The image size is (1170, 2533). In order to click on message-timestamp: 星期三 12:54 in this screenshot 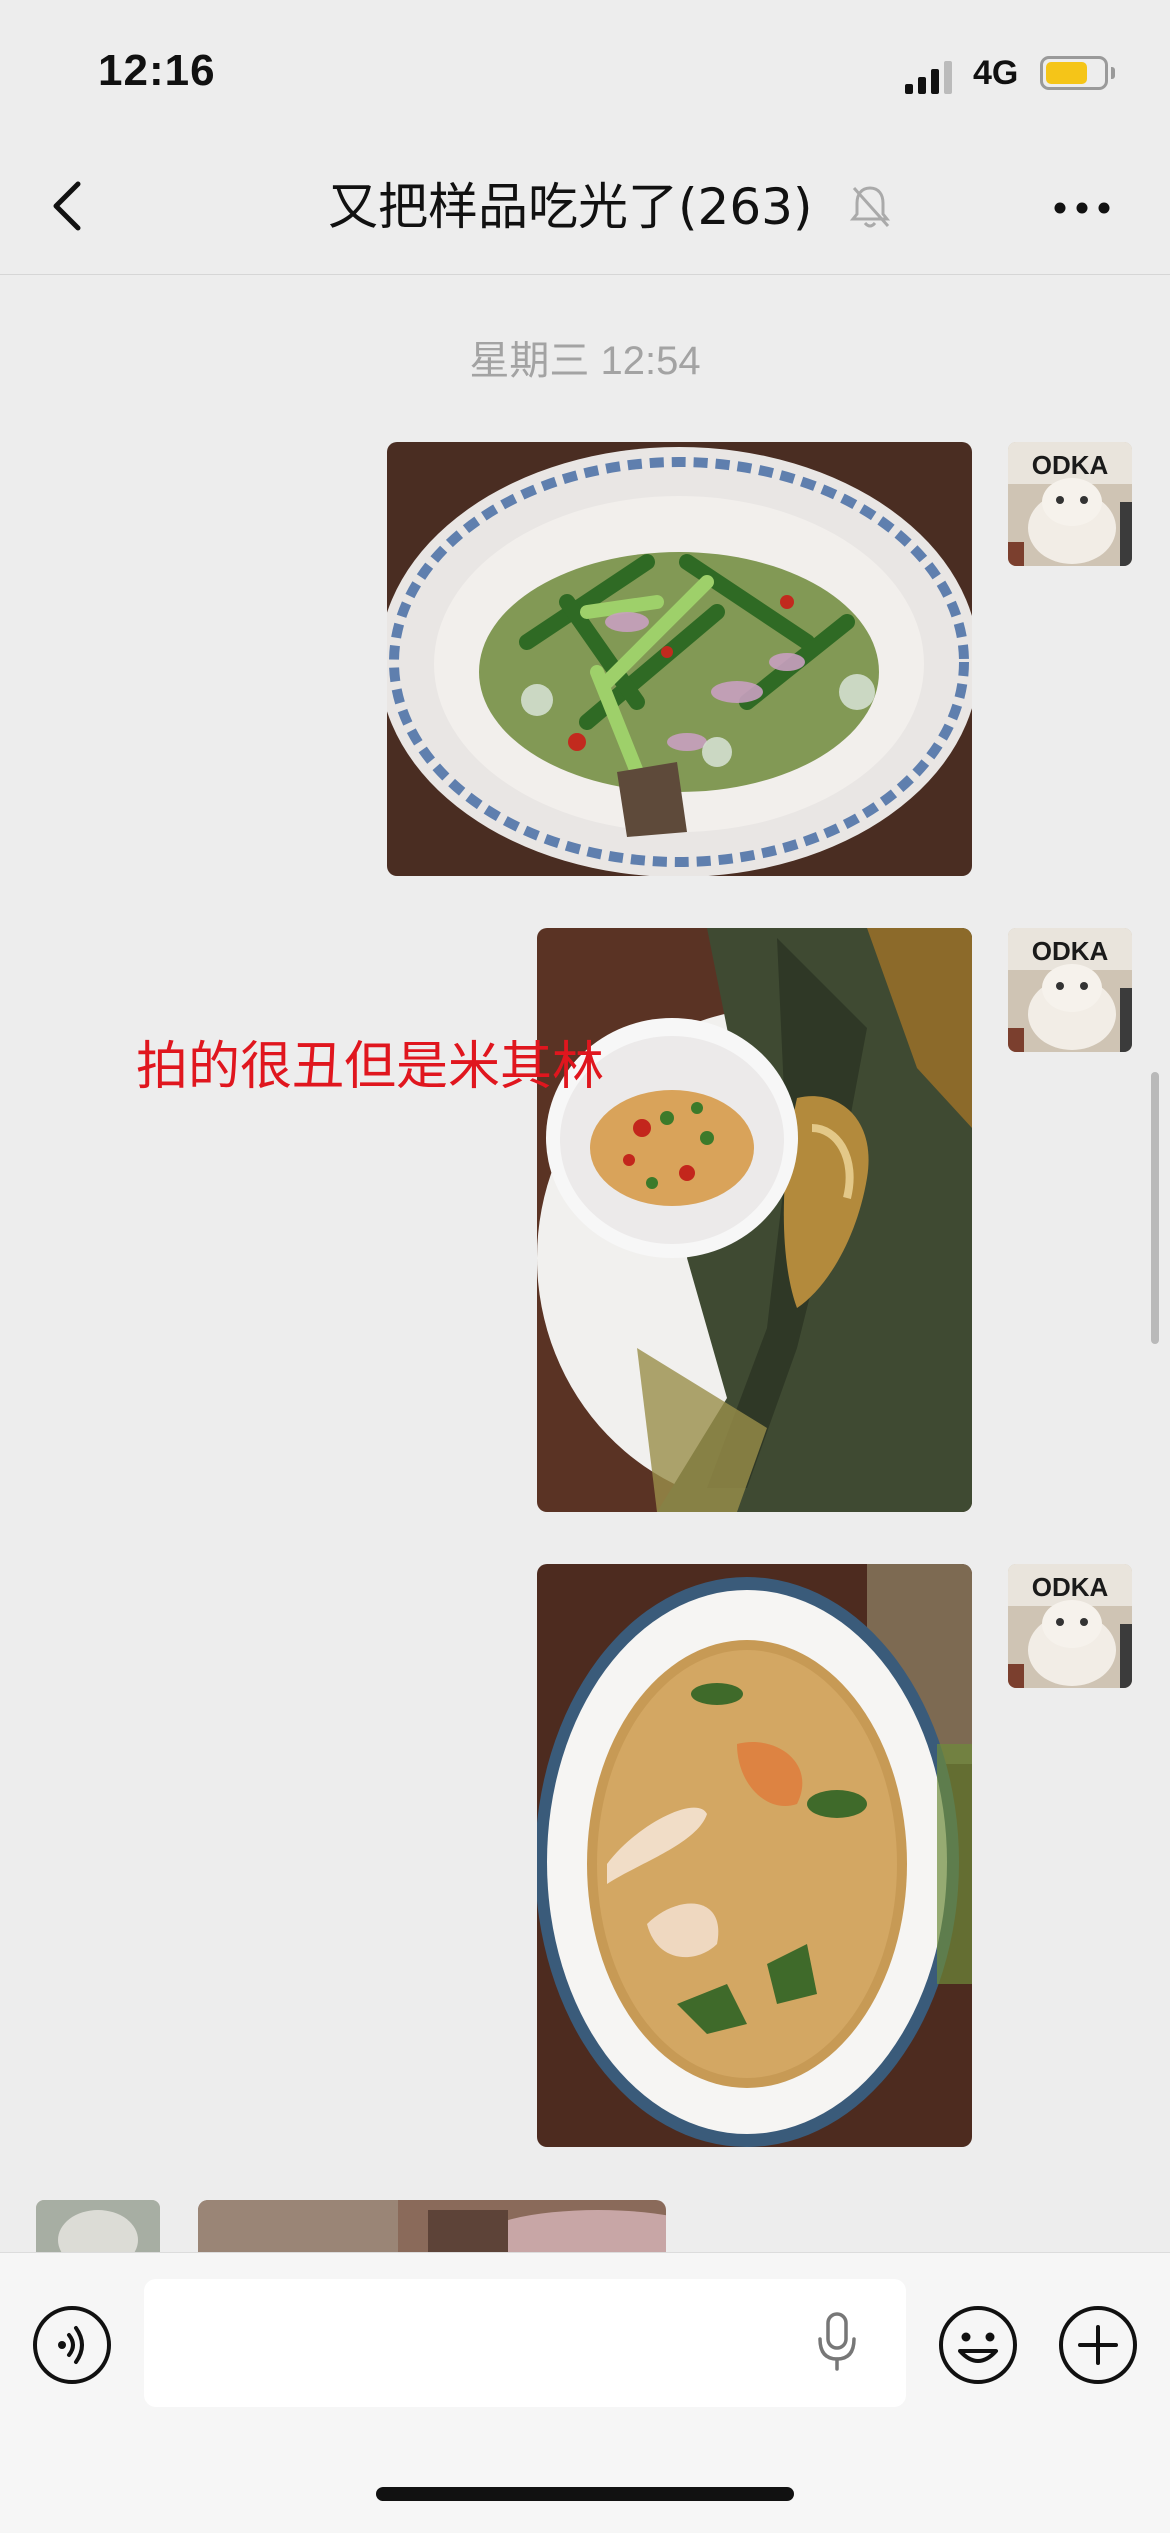, I will do `click(585, 361)`.